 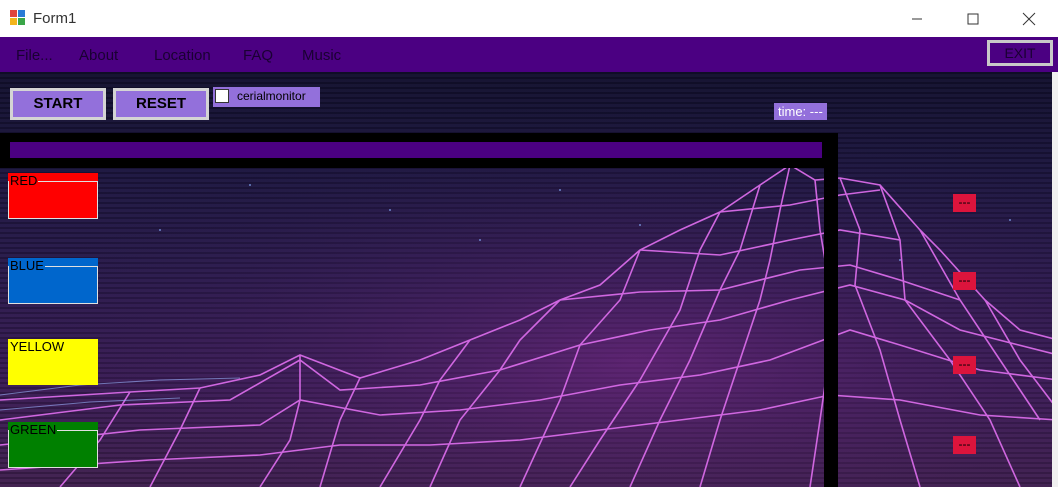 I want to click on color-group-label: YELLOW, so click(x=37, y=346).